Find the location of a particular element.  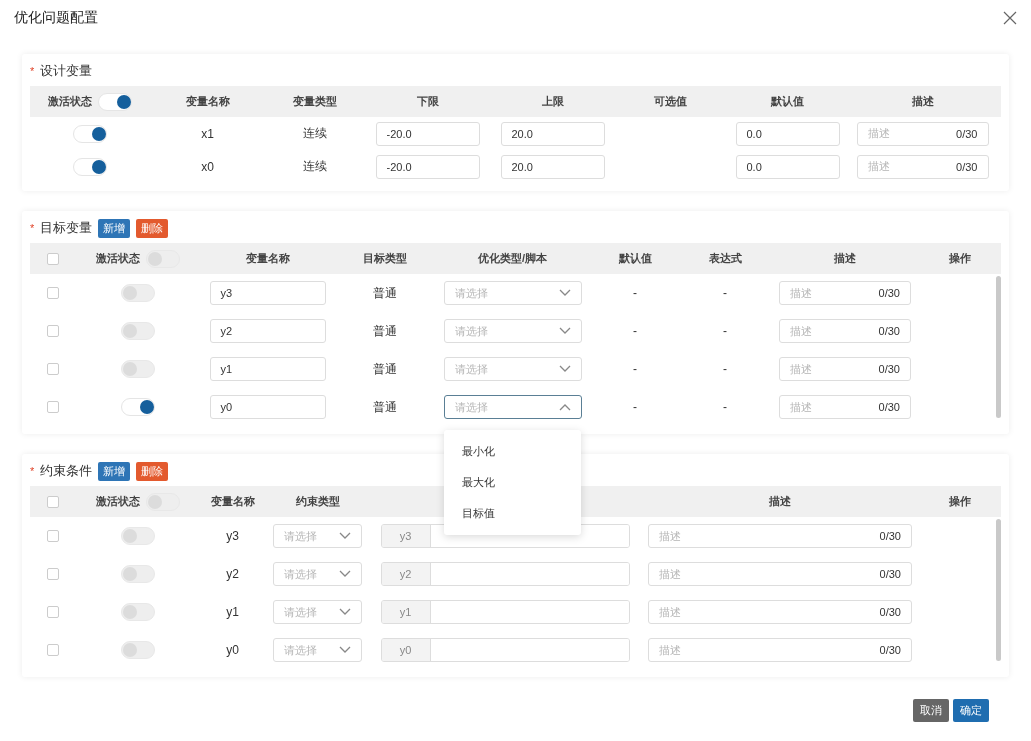

column-header: 下限 is located at coordinates (427, 101).